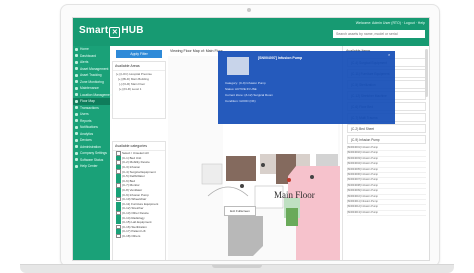 The image size is (474, 273). Describe the element at coordinates (131, 167) in the screenshot. I see `category-label: (C-3) Infusion` at that location.